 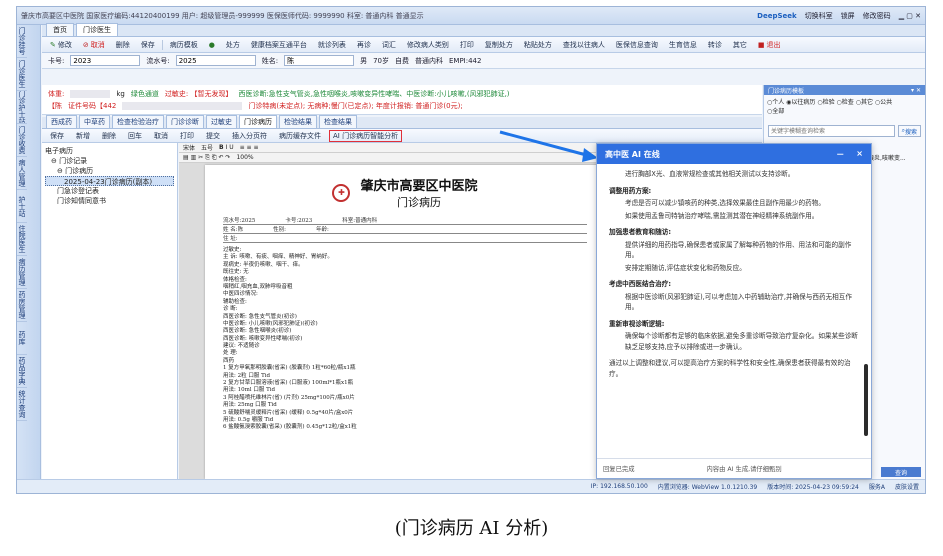 I want to click on special-disease-info: 门诊特病(未定点); 无病种;慢门(已定点); 年度计报销: 普通门诊(0元);, so click(x=355, y=106).